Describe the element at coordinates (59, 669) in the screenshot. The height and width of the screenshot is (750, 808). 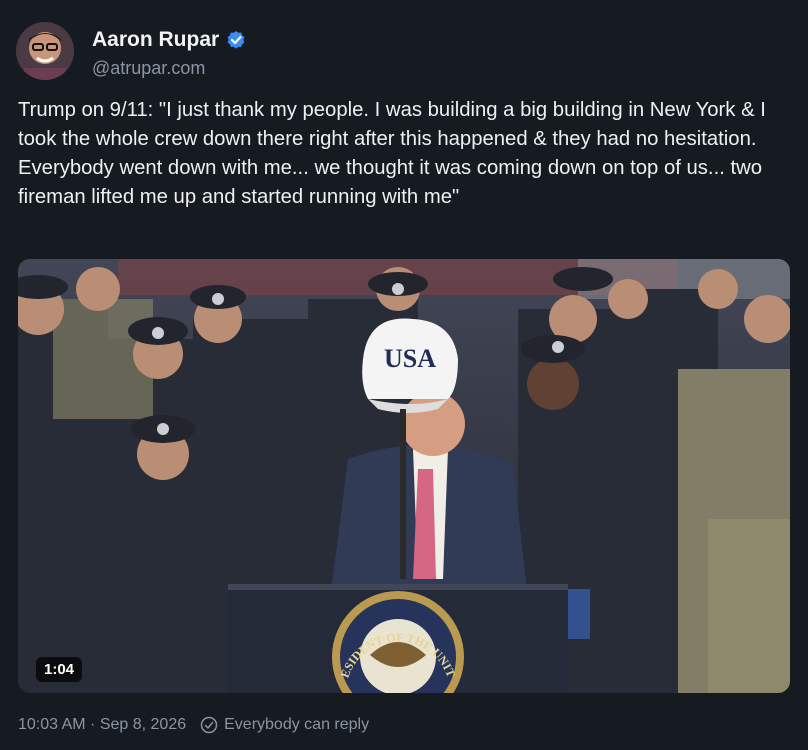
I see `video-duration: 1:04` at that location.